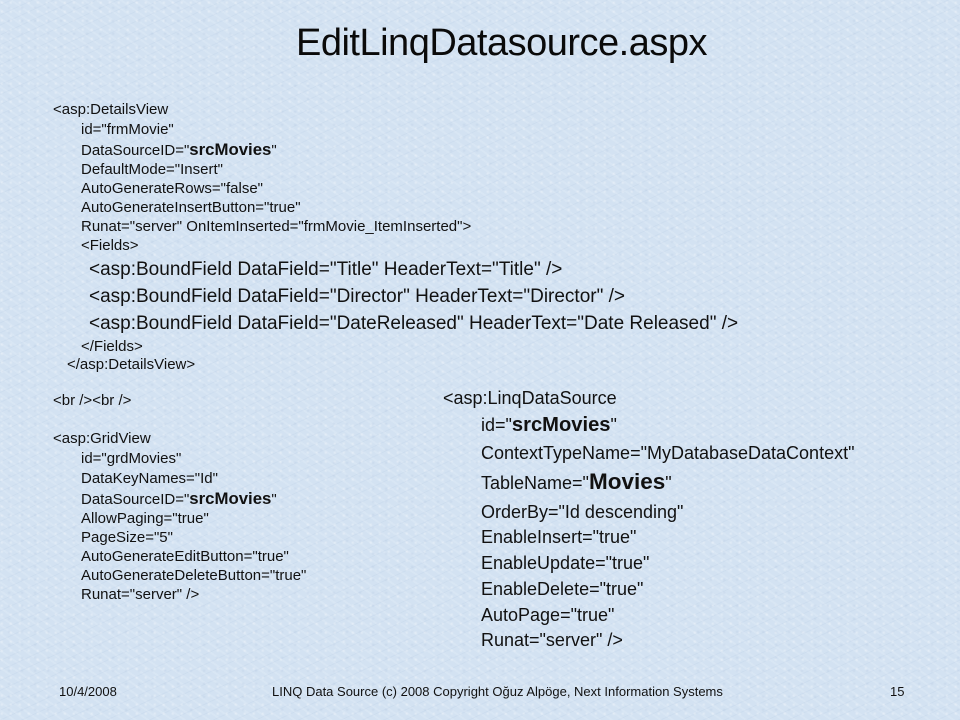 The width and height of the screenshot is (960, 720). What do you see at coordinates (140, 594) in the screenshot?
I see `grid-view-attr: Runat="server" />` at bounding box center [140, 594].